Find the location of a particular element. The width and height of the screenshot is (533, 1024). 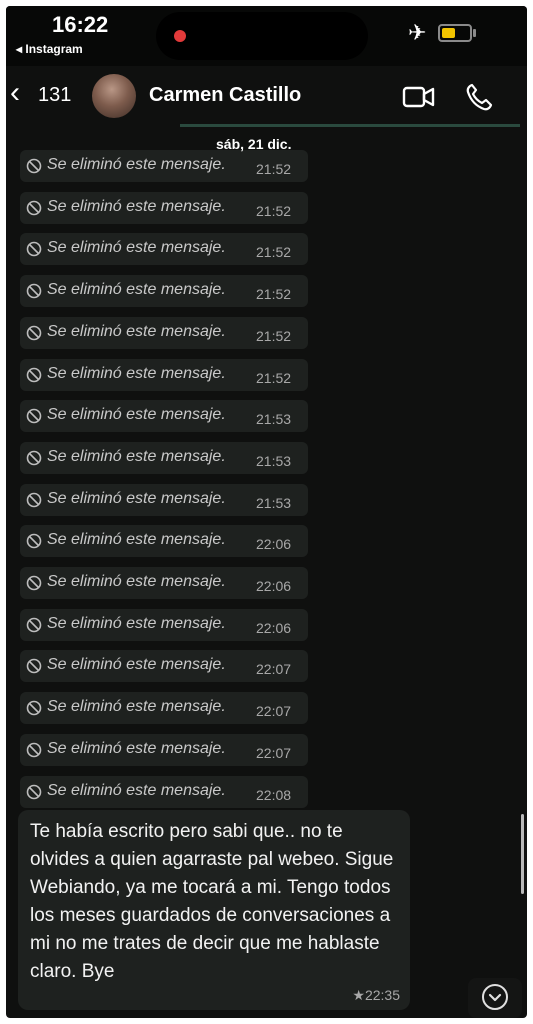

message-time: 22:35 is located at coordinates (382, 995).